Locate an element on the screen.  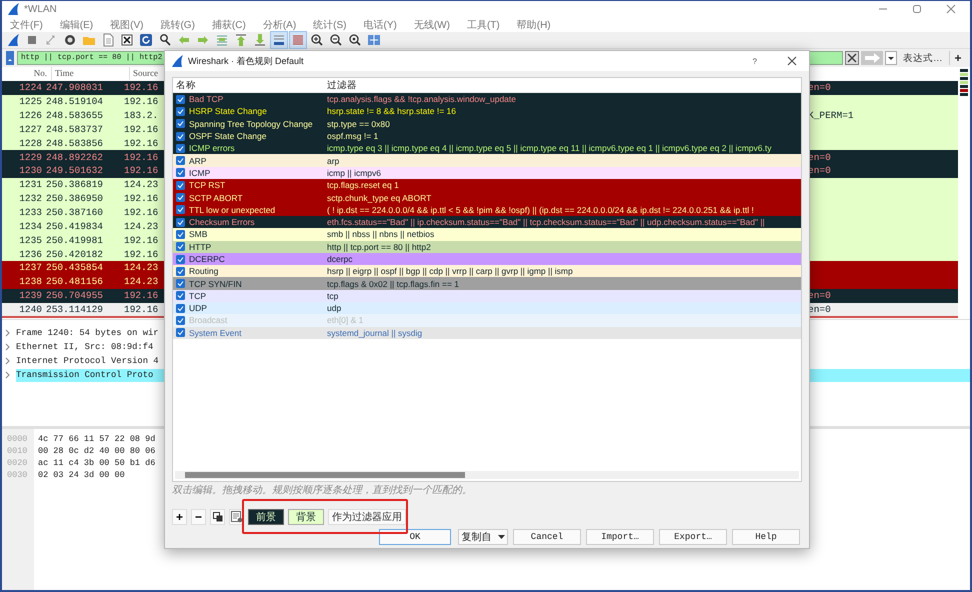
foreground-button: 前景 is located at coordinates (266, 517).